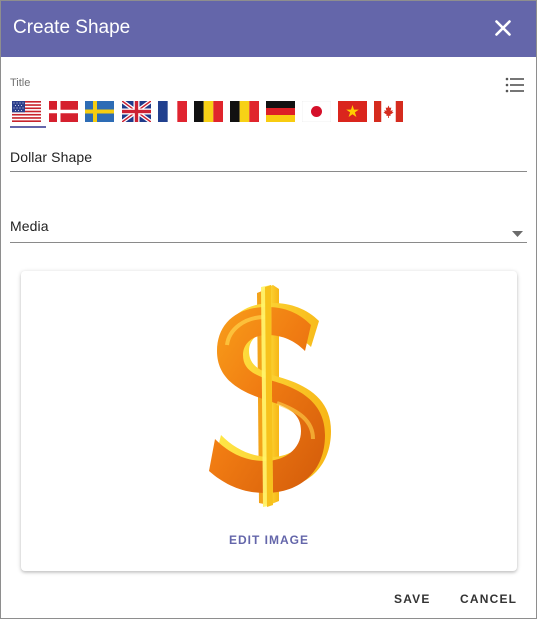 This screenshot has width=537, height=619. What do you see at coordinates (316, 111) in the screenshot?
I see `flag-japan-icon` at bounding box center [316, 111].